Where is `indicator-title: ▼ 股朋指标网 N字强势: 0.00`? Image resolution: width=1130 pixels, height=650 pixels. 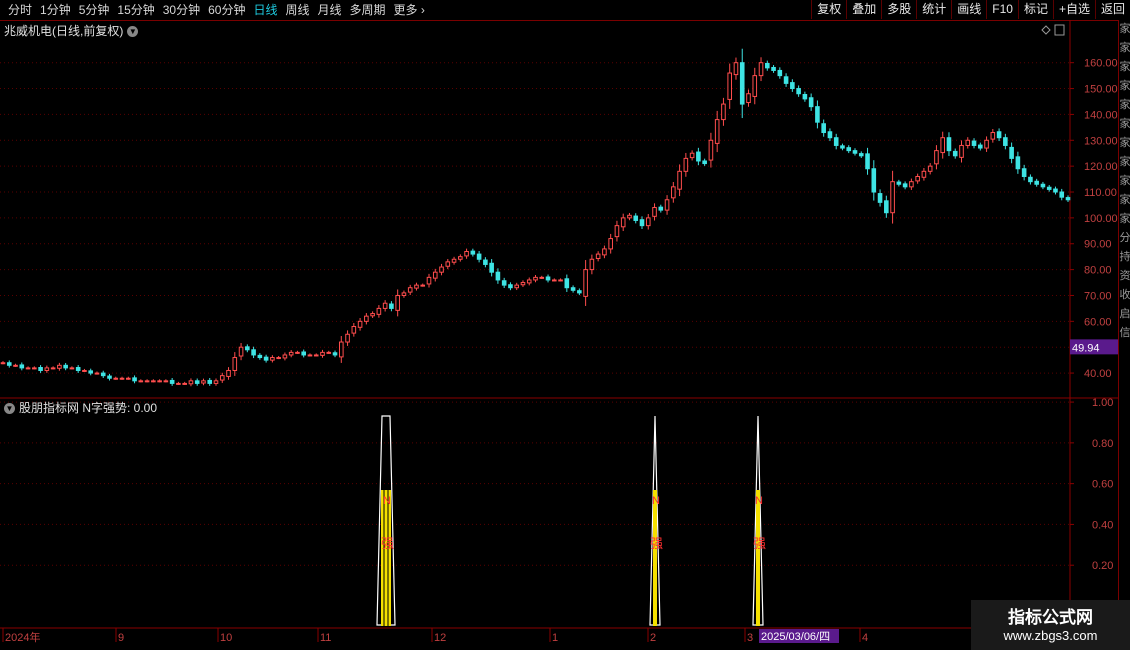 indicator-title: ▼ 股朋指标网 N字强势: 0.00 is located at coordinates (80, 407).